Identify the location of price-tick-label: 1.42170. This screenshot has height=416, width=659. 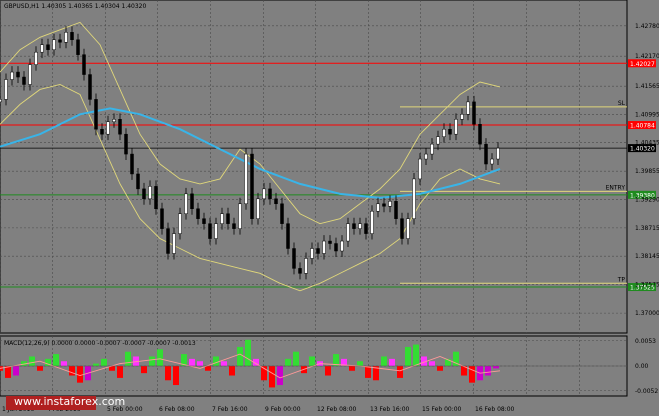
(647, 56).